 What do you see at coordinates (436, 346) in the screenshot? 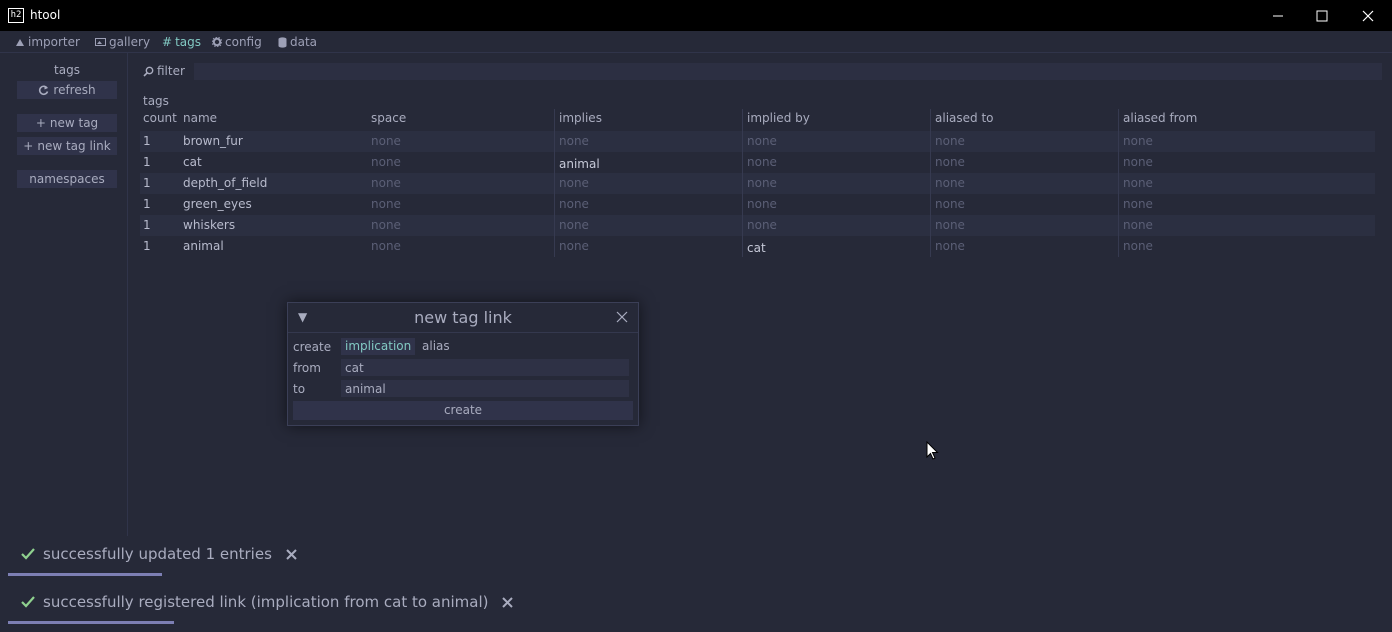
I see `option-alias: alias` at bounding box center [436, 346].